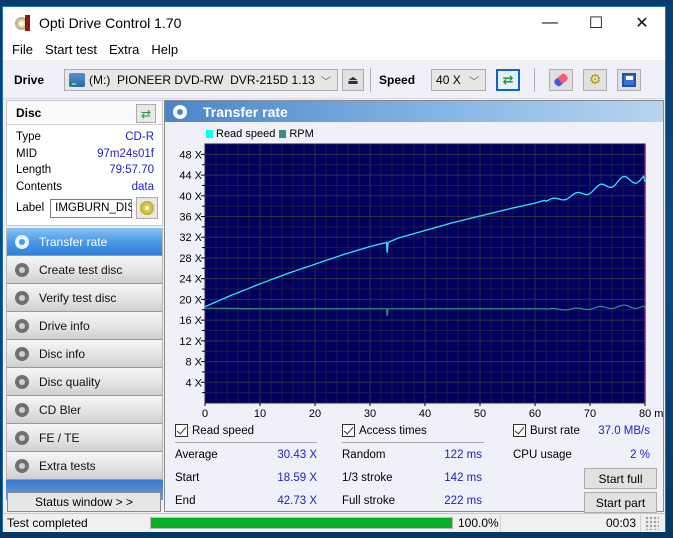 The image size is (673, 538). I want to click on cpu-usage-value: 2 %, so click(640, 455).